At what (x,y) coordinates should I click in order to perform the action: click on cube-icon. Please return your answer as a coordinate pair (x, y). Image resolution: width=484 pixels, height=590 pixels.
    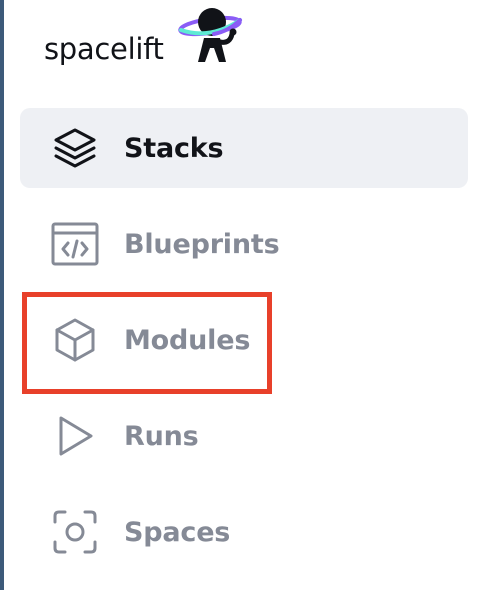
    Looking at the image, I should click on (75, 340).